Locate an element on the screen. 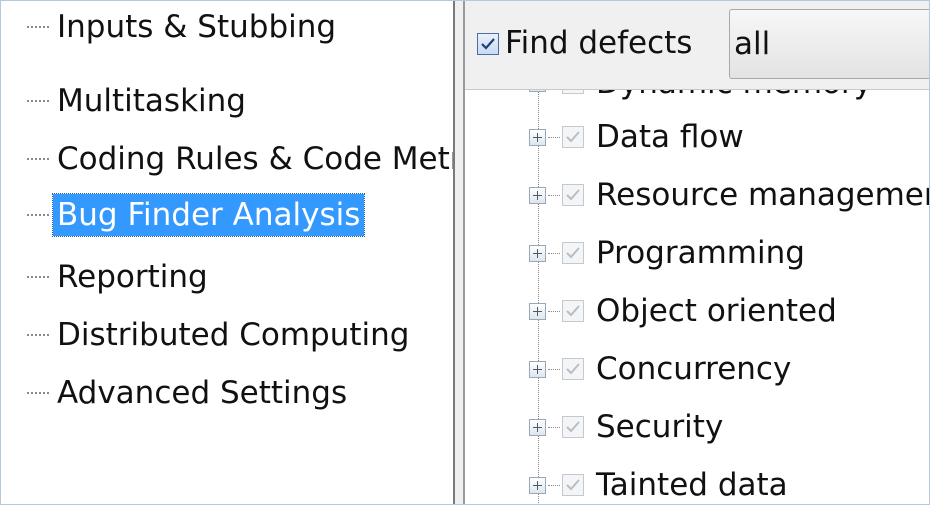  nav-item-reporting: Reporting is located at coordinates (119, 277).